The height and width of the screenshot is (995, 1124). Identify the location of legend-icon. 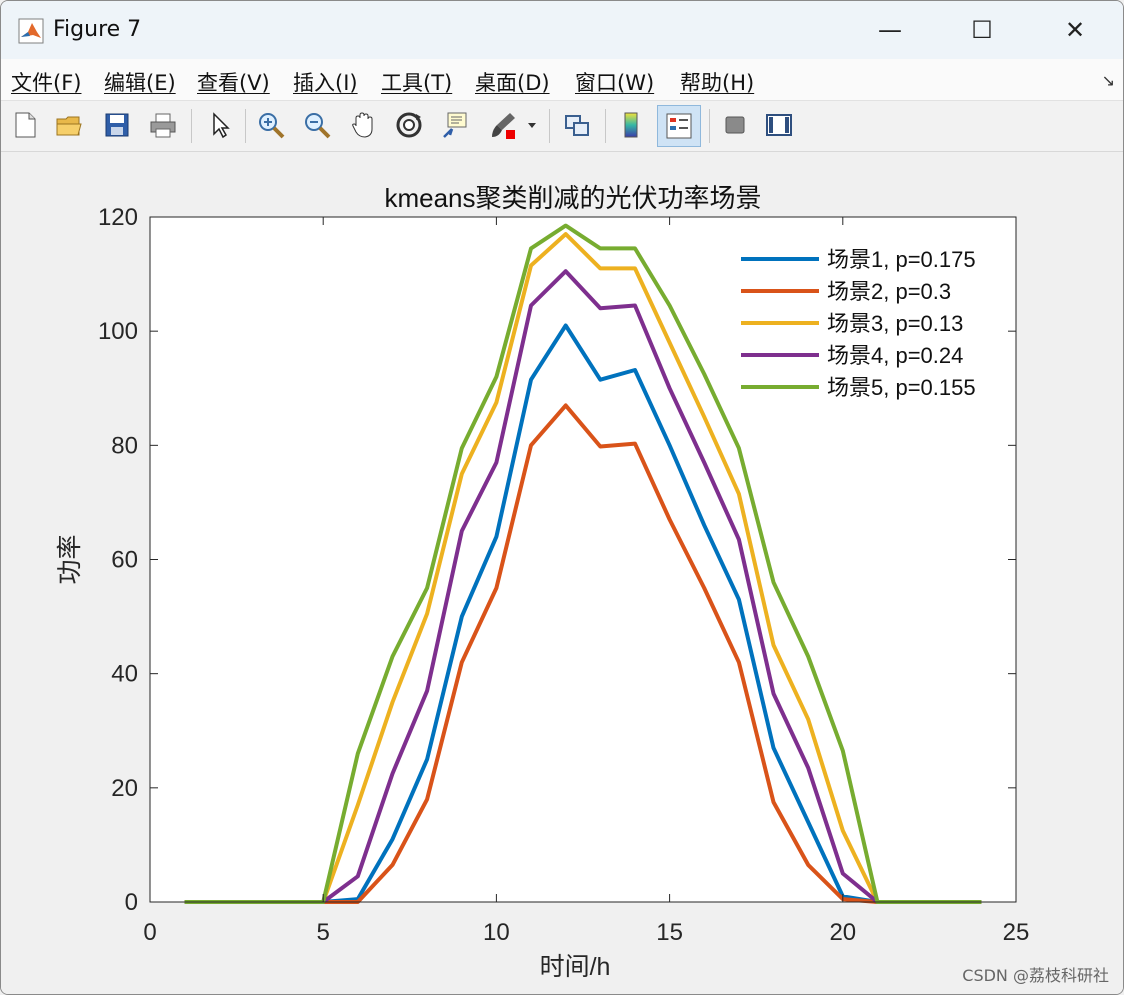
(679, 126).